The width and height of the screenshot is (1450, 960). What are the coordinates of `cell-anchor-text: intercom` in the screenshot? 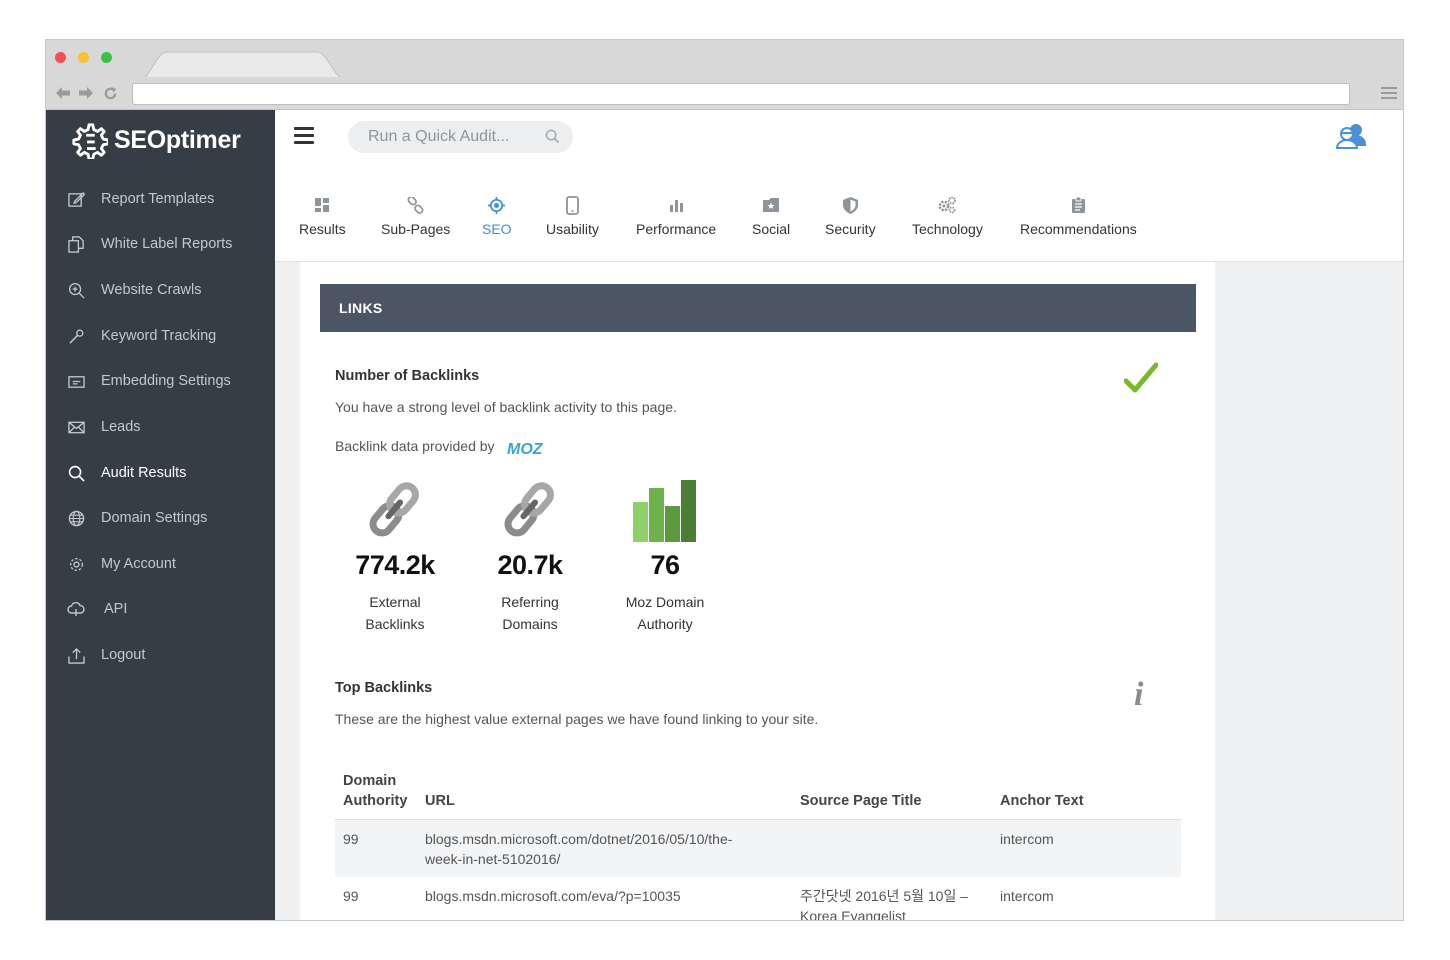 It's located at (1027, 896).